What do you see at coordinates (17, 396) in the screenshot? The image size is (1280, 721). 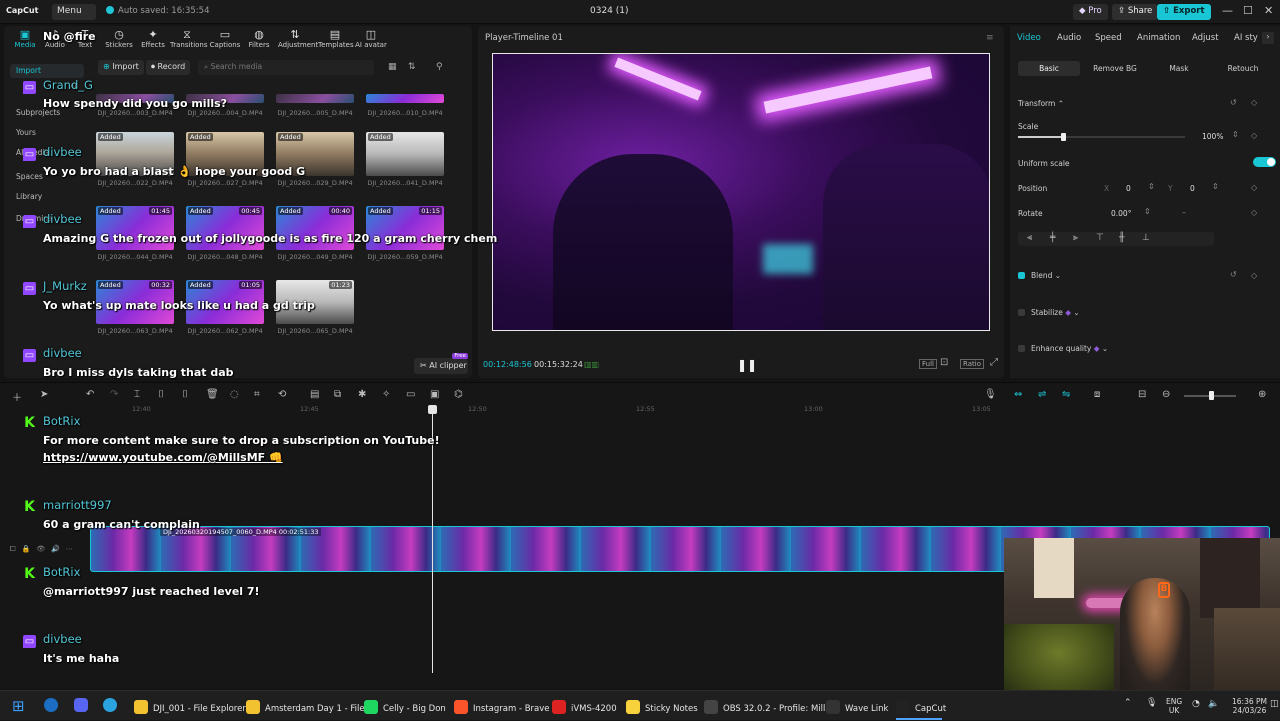 I see `add-icon: ＋` at bounding box center [17, 396].